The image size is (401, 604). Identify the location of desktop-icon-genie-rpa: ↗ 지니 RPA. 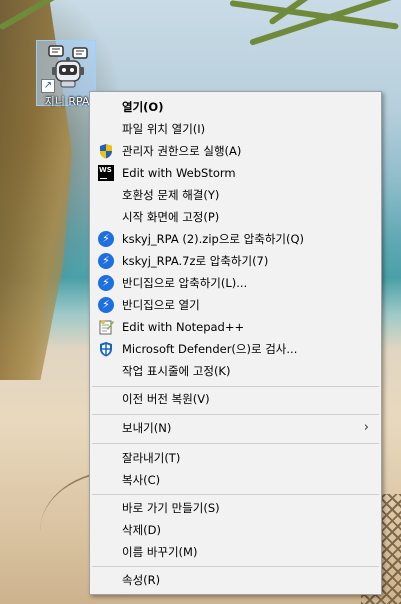
(66, 74).